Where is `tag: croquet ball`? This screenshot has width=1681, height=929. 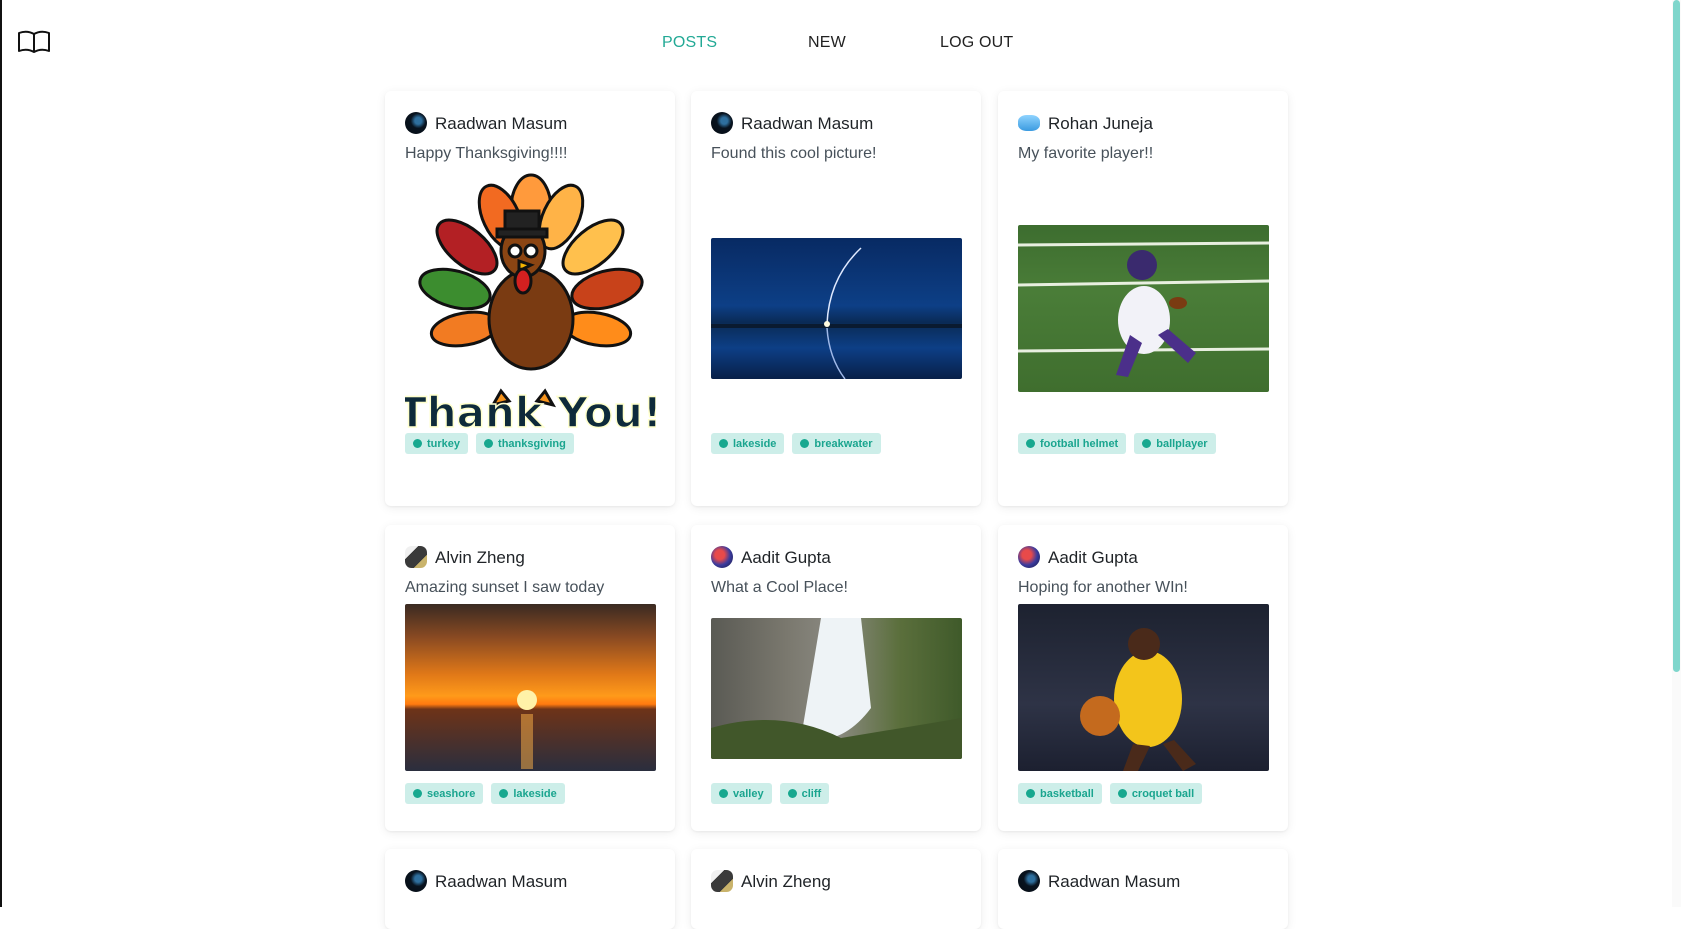 tag: croquet ball is located at coordinates (1156, 793).